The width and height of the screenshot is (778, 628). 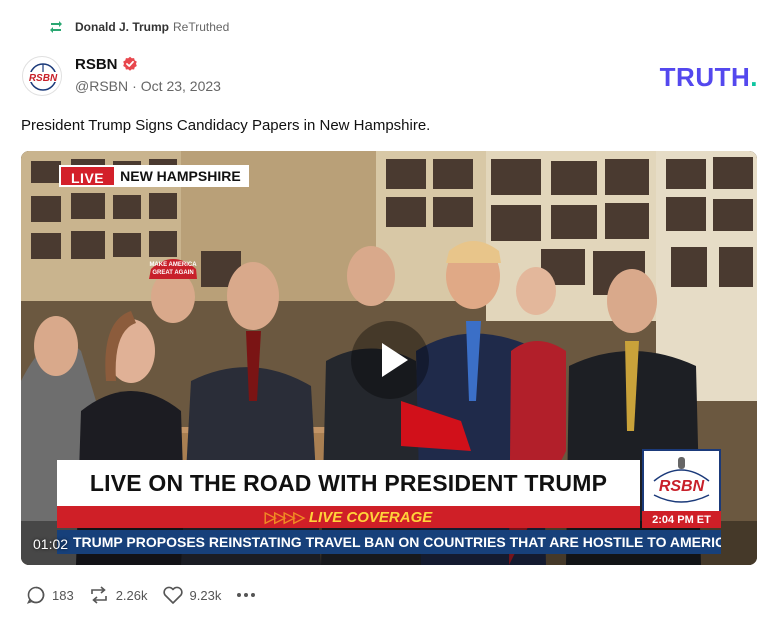 What do you see at coordinates (87, 176) in the screenshot?
I see `live-label: LIVE` at bounding box center [87, 176].